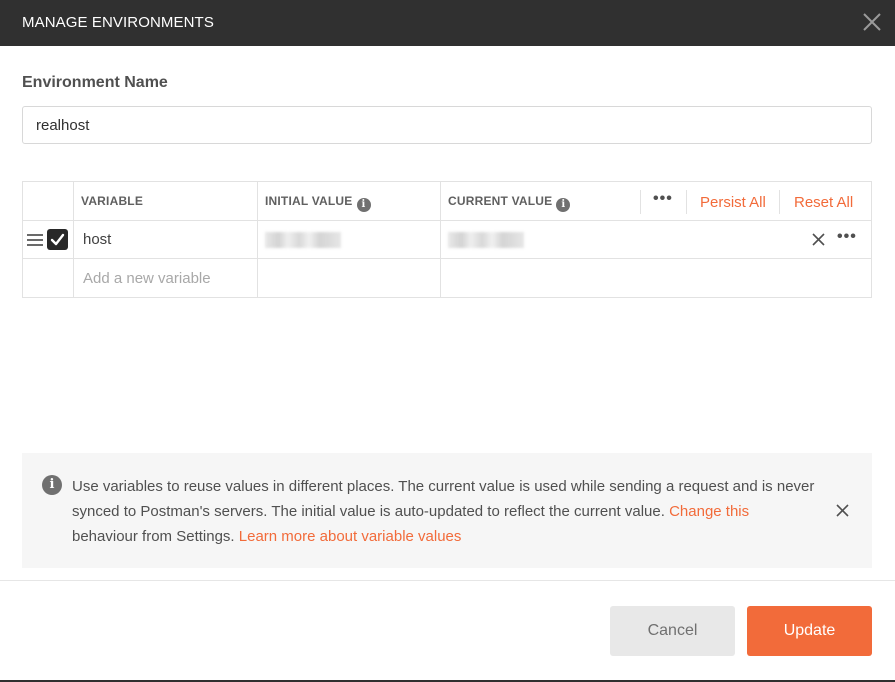 Image resolution: width=895 pixels, height=682 pixels. I want to click on delete-variable-icon, so click(818, 239).